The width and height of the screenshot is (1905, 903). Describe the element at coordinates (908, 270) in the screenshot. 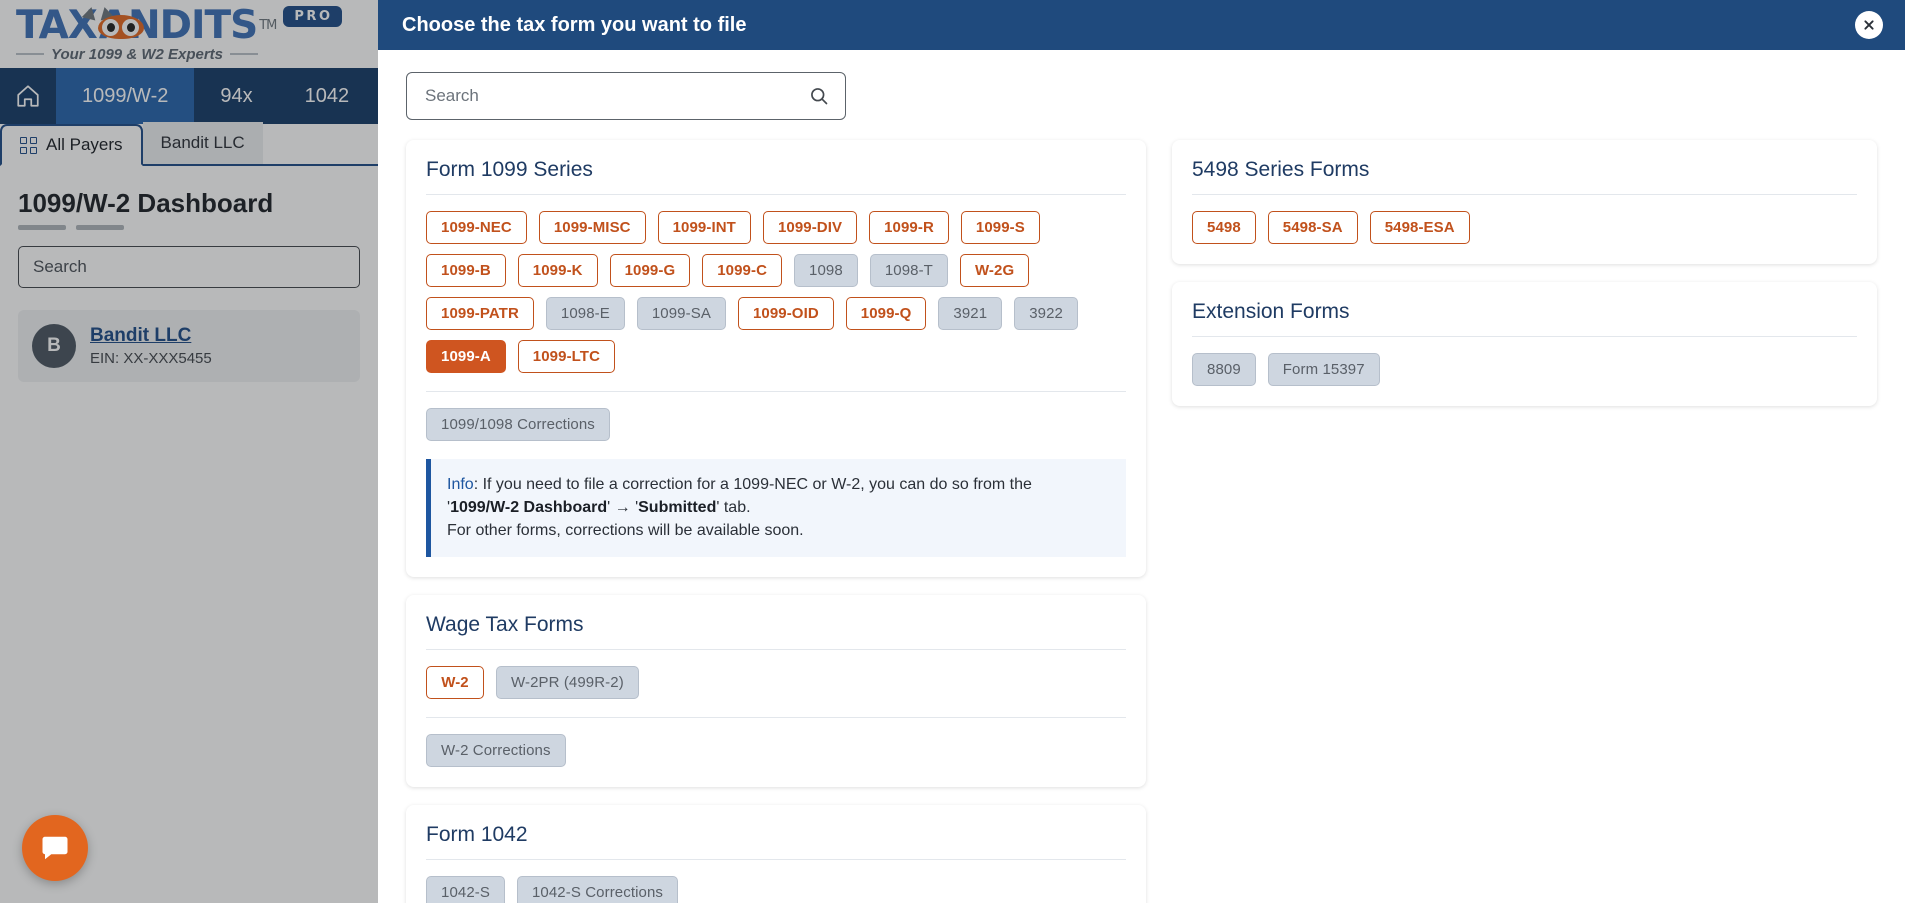

I see `form-chip-1098-t: 1098-T` at that location.